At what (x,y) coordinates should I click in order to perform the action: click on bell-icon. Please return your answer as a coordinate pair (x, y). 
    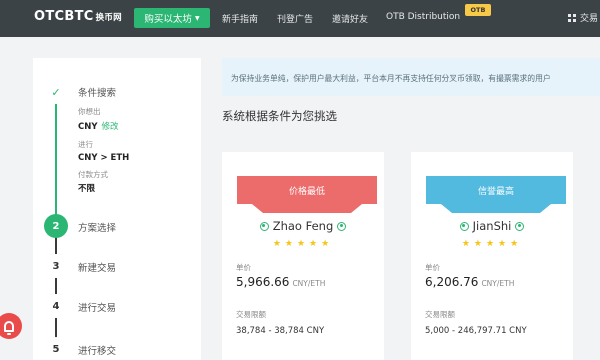
    Looking at the image, I should click on (9, 327).